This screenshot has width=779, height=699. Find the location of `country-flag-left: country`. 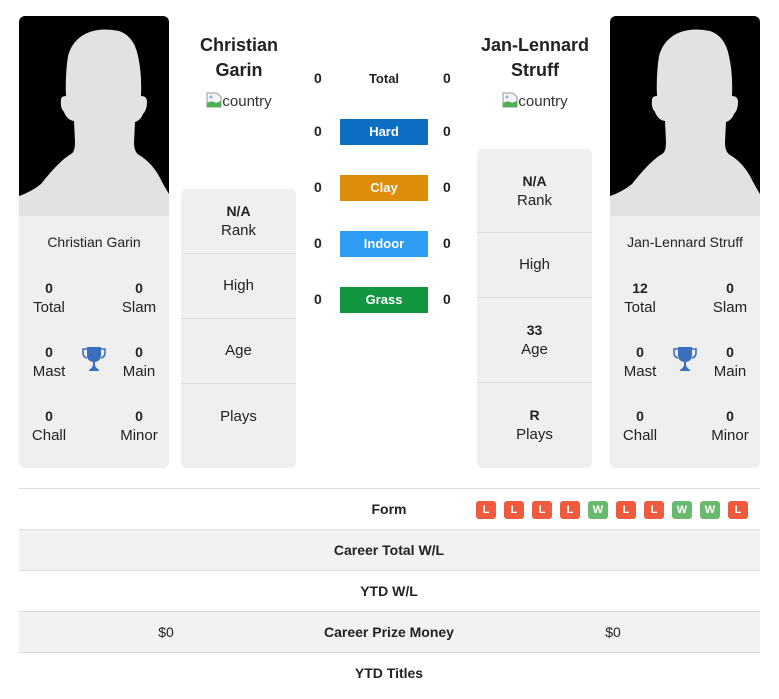

country-flag-left: country is located at coordinates (239, 101).